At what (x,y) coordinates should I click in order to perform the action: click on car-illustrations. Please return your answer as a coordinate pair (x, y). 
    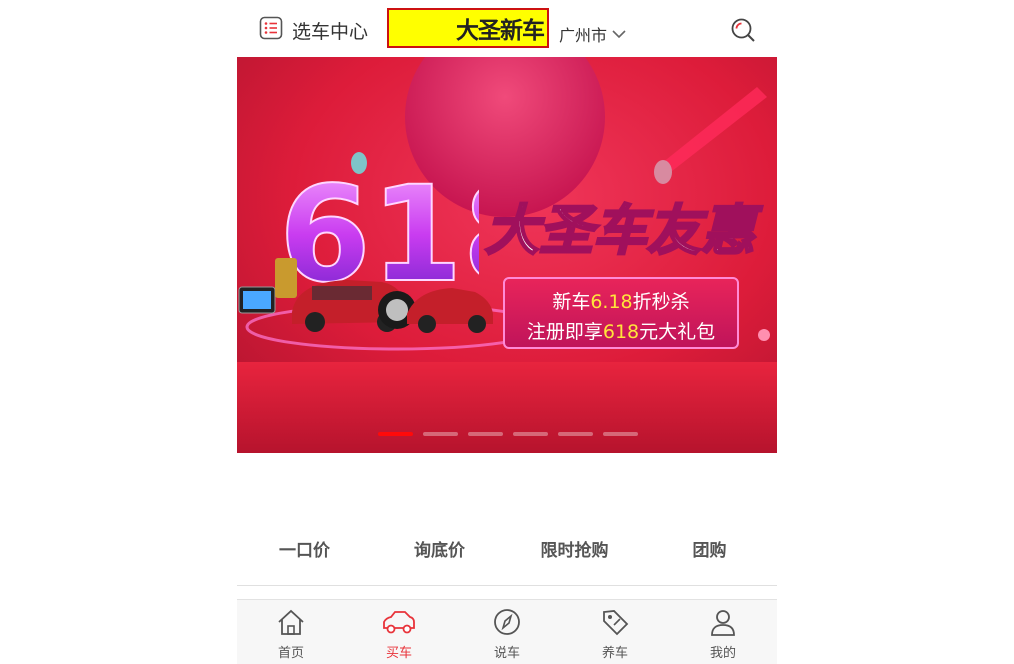
    Looking at the image, I should click on (365, 295).